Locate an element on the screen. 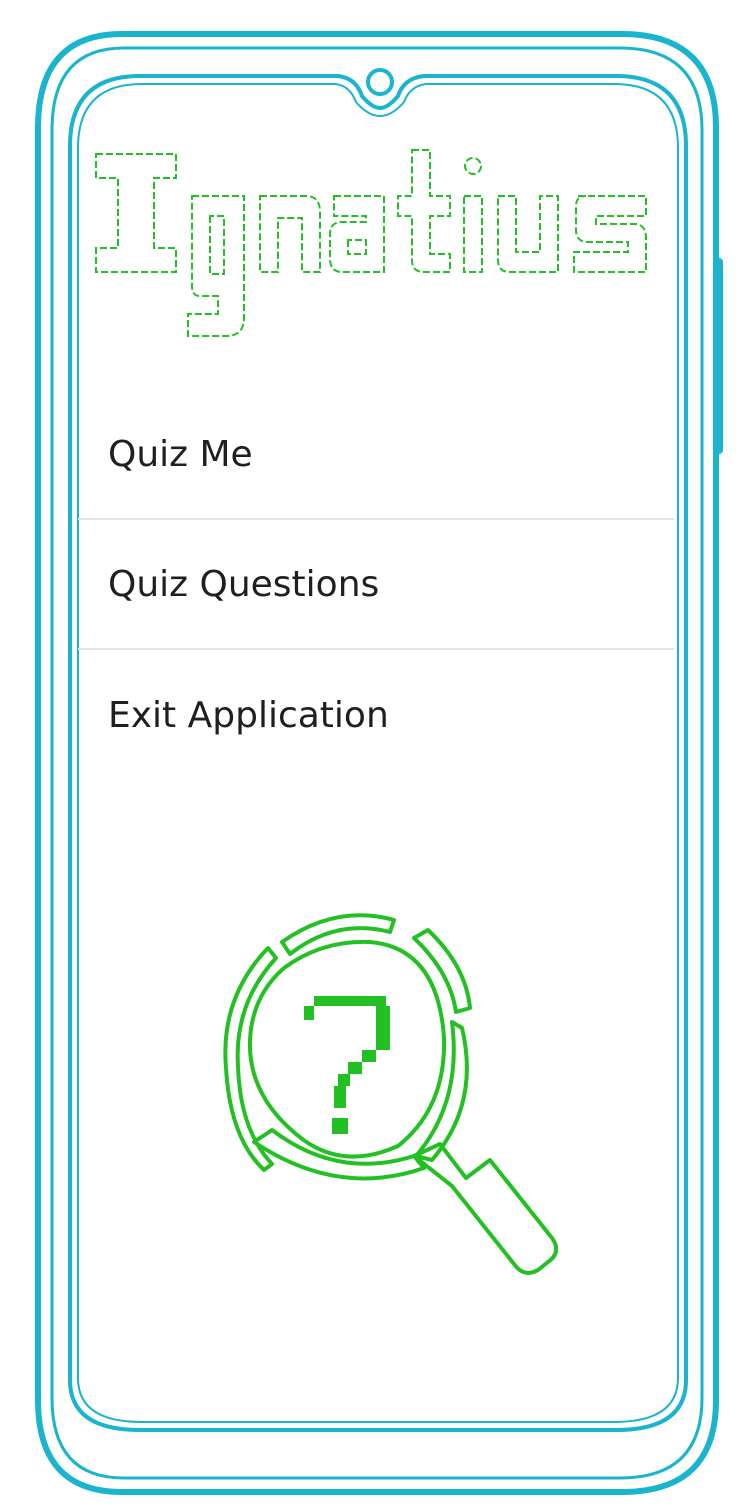  menu-item-label: Quiz Me is located at coordinates (180, 454).